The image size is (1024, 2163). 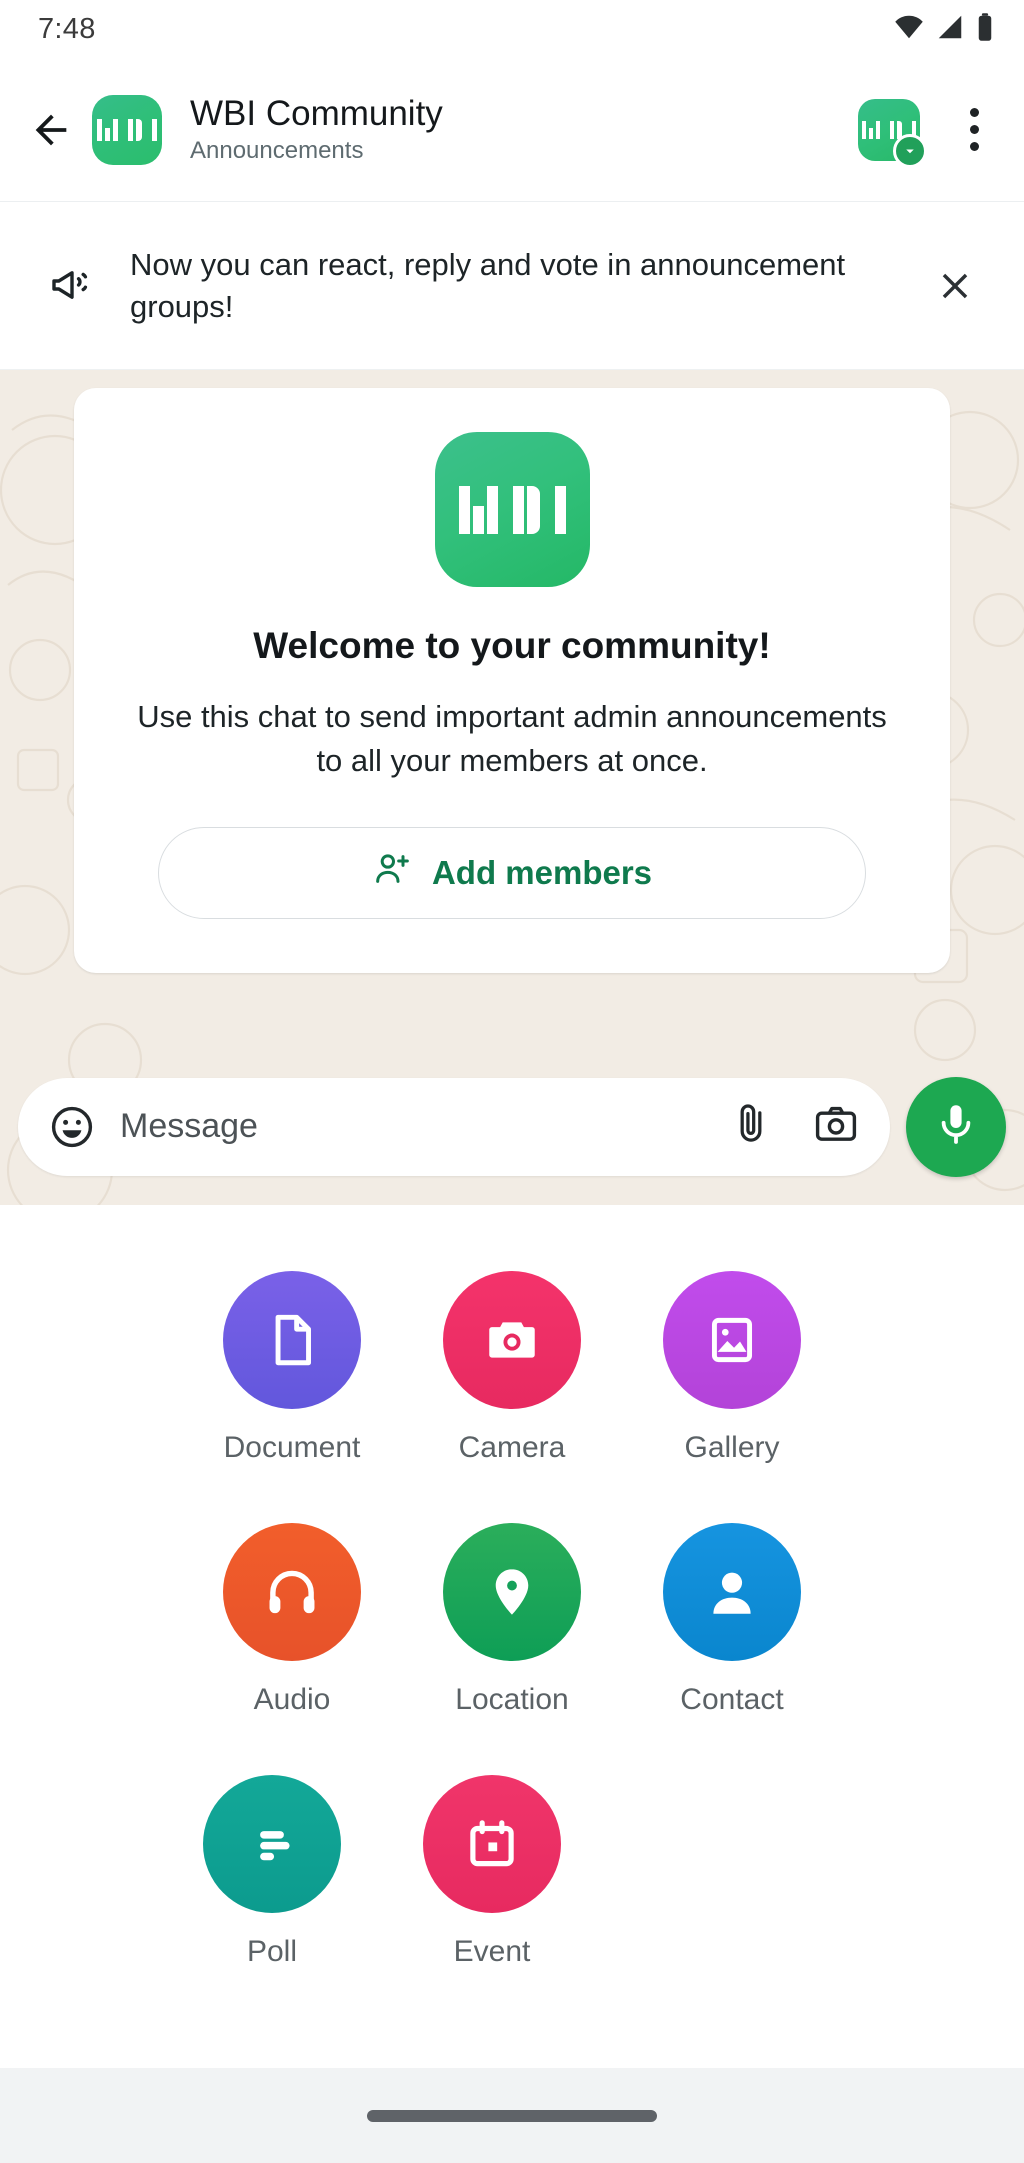 What do you see at coordinates (272, 1844) in the screenshot?
I see `poll-bars-icon` at bounding box center [272, 1844].